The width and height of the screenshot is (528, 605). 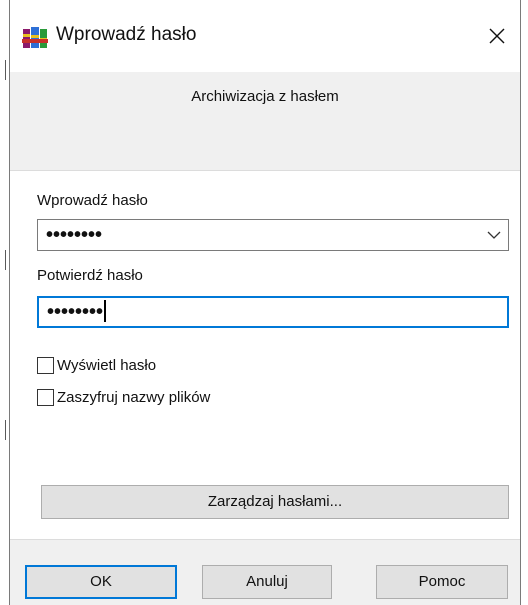 I want to click on confirm-password-input: ••••••••, so click(x=273, y=312).